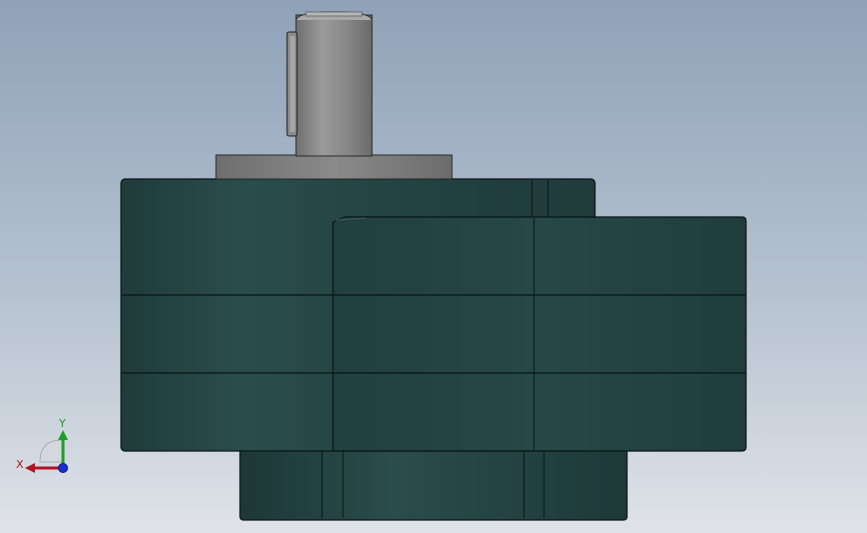 The width and height of the screenshot is (867, 533). What do you see at coordinates (20, 464) in the screenshot?
I see `x-axis-label: X` at bounding box center [20, 464].